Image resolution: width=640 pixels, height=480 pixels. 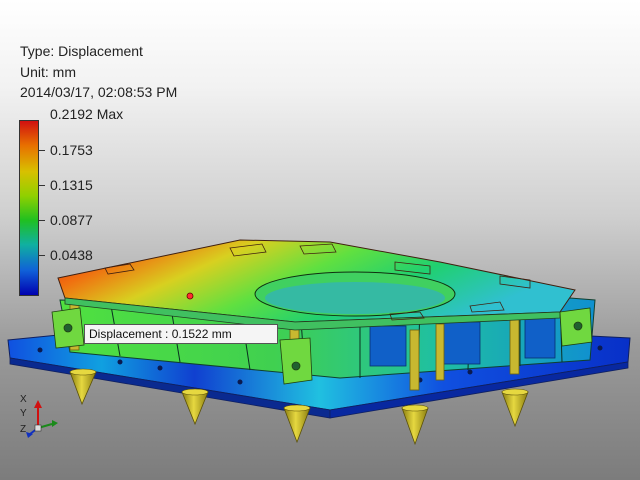 What do you see at coordinates (48, 72) in the screenshot?
I see `result-unit-label: Unit: mm` at bounding box center [48, 72].